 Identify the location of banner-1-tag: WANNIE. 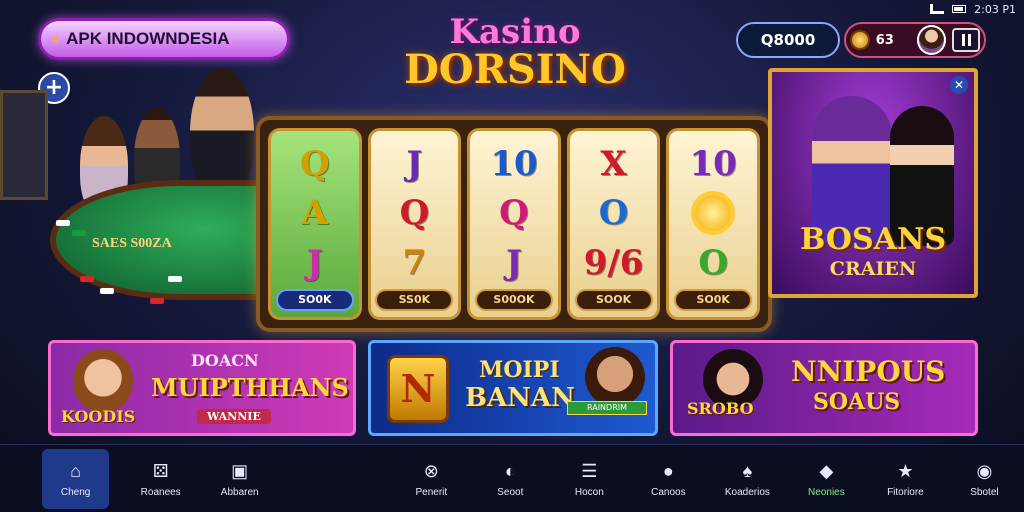
(234, 416).